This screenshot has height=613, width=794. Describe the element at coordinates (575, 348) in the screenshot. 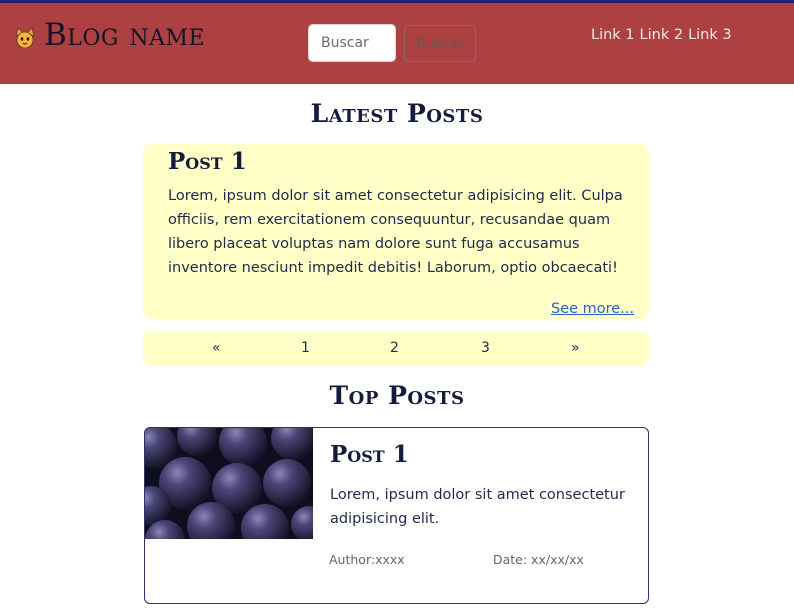

I see `pagination-next: »` at that location.